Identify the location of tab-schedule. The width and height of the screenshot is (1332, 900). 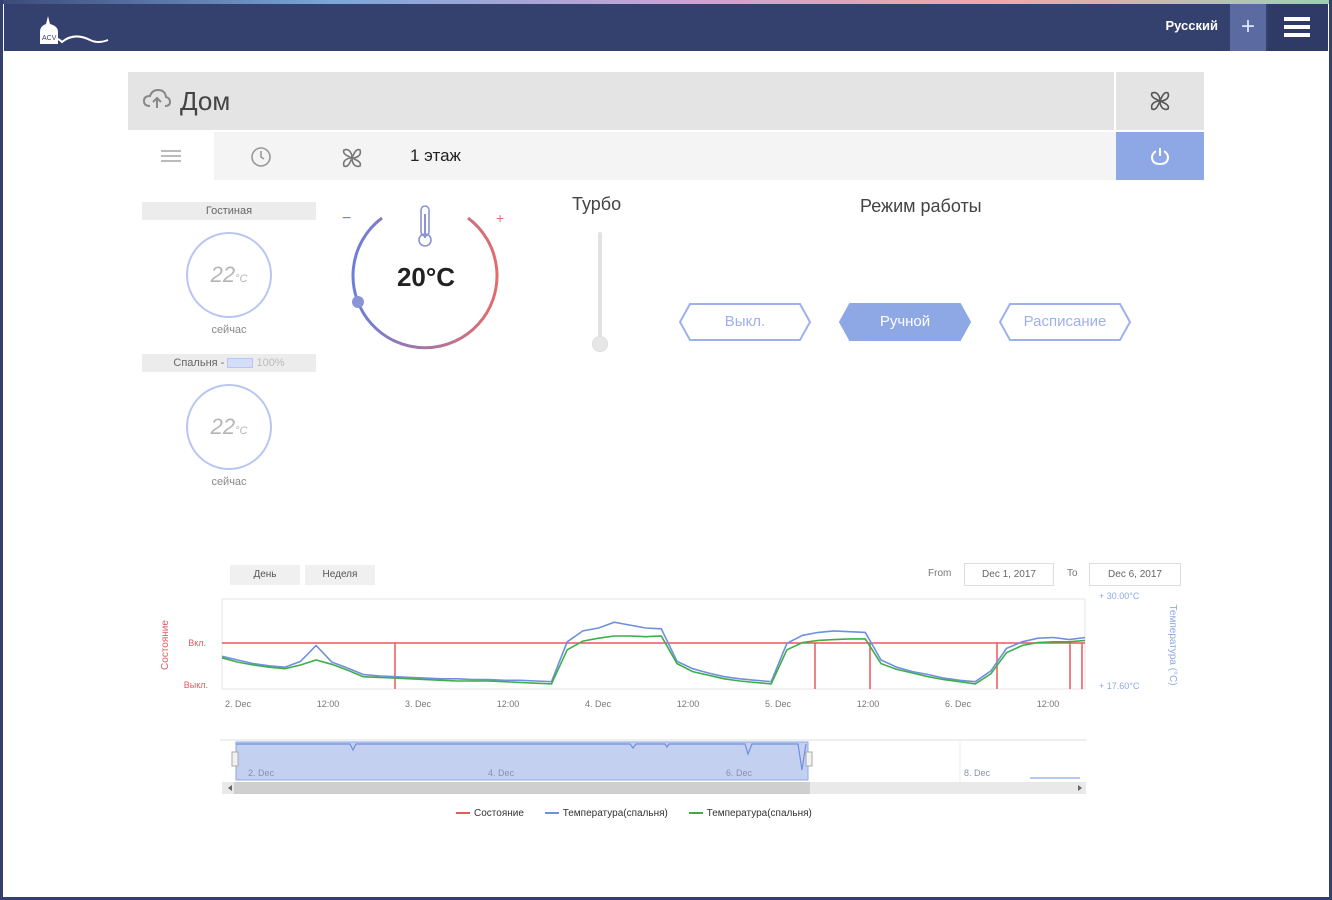
(261, 156).